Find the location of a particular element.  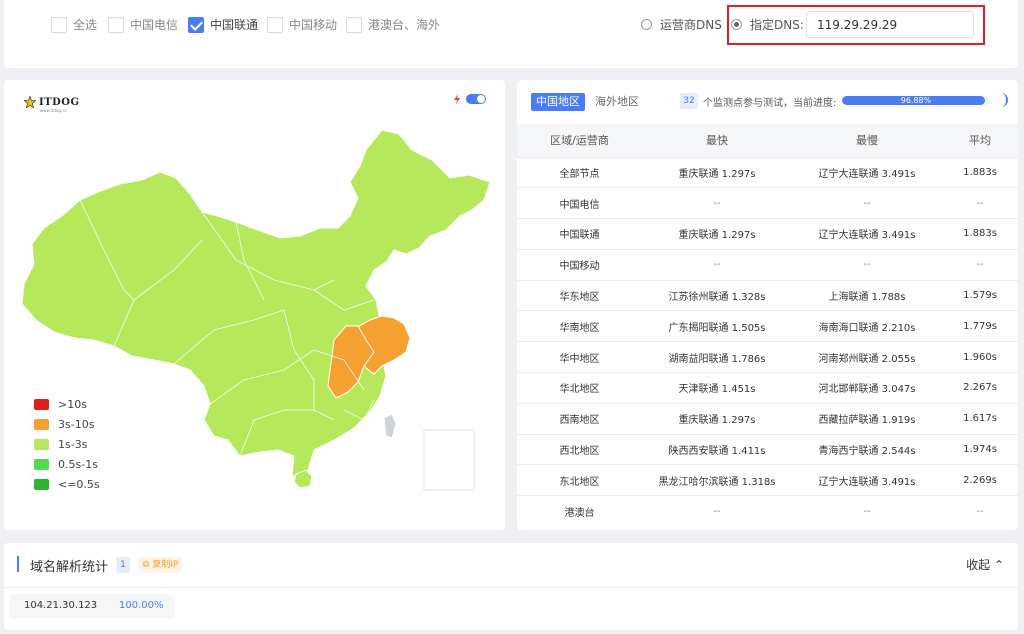

table-row: 港澳台 -- -- -- is located at coordinates (767, 511).